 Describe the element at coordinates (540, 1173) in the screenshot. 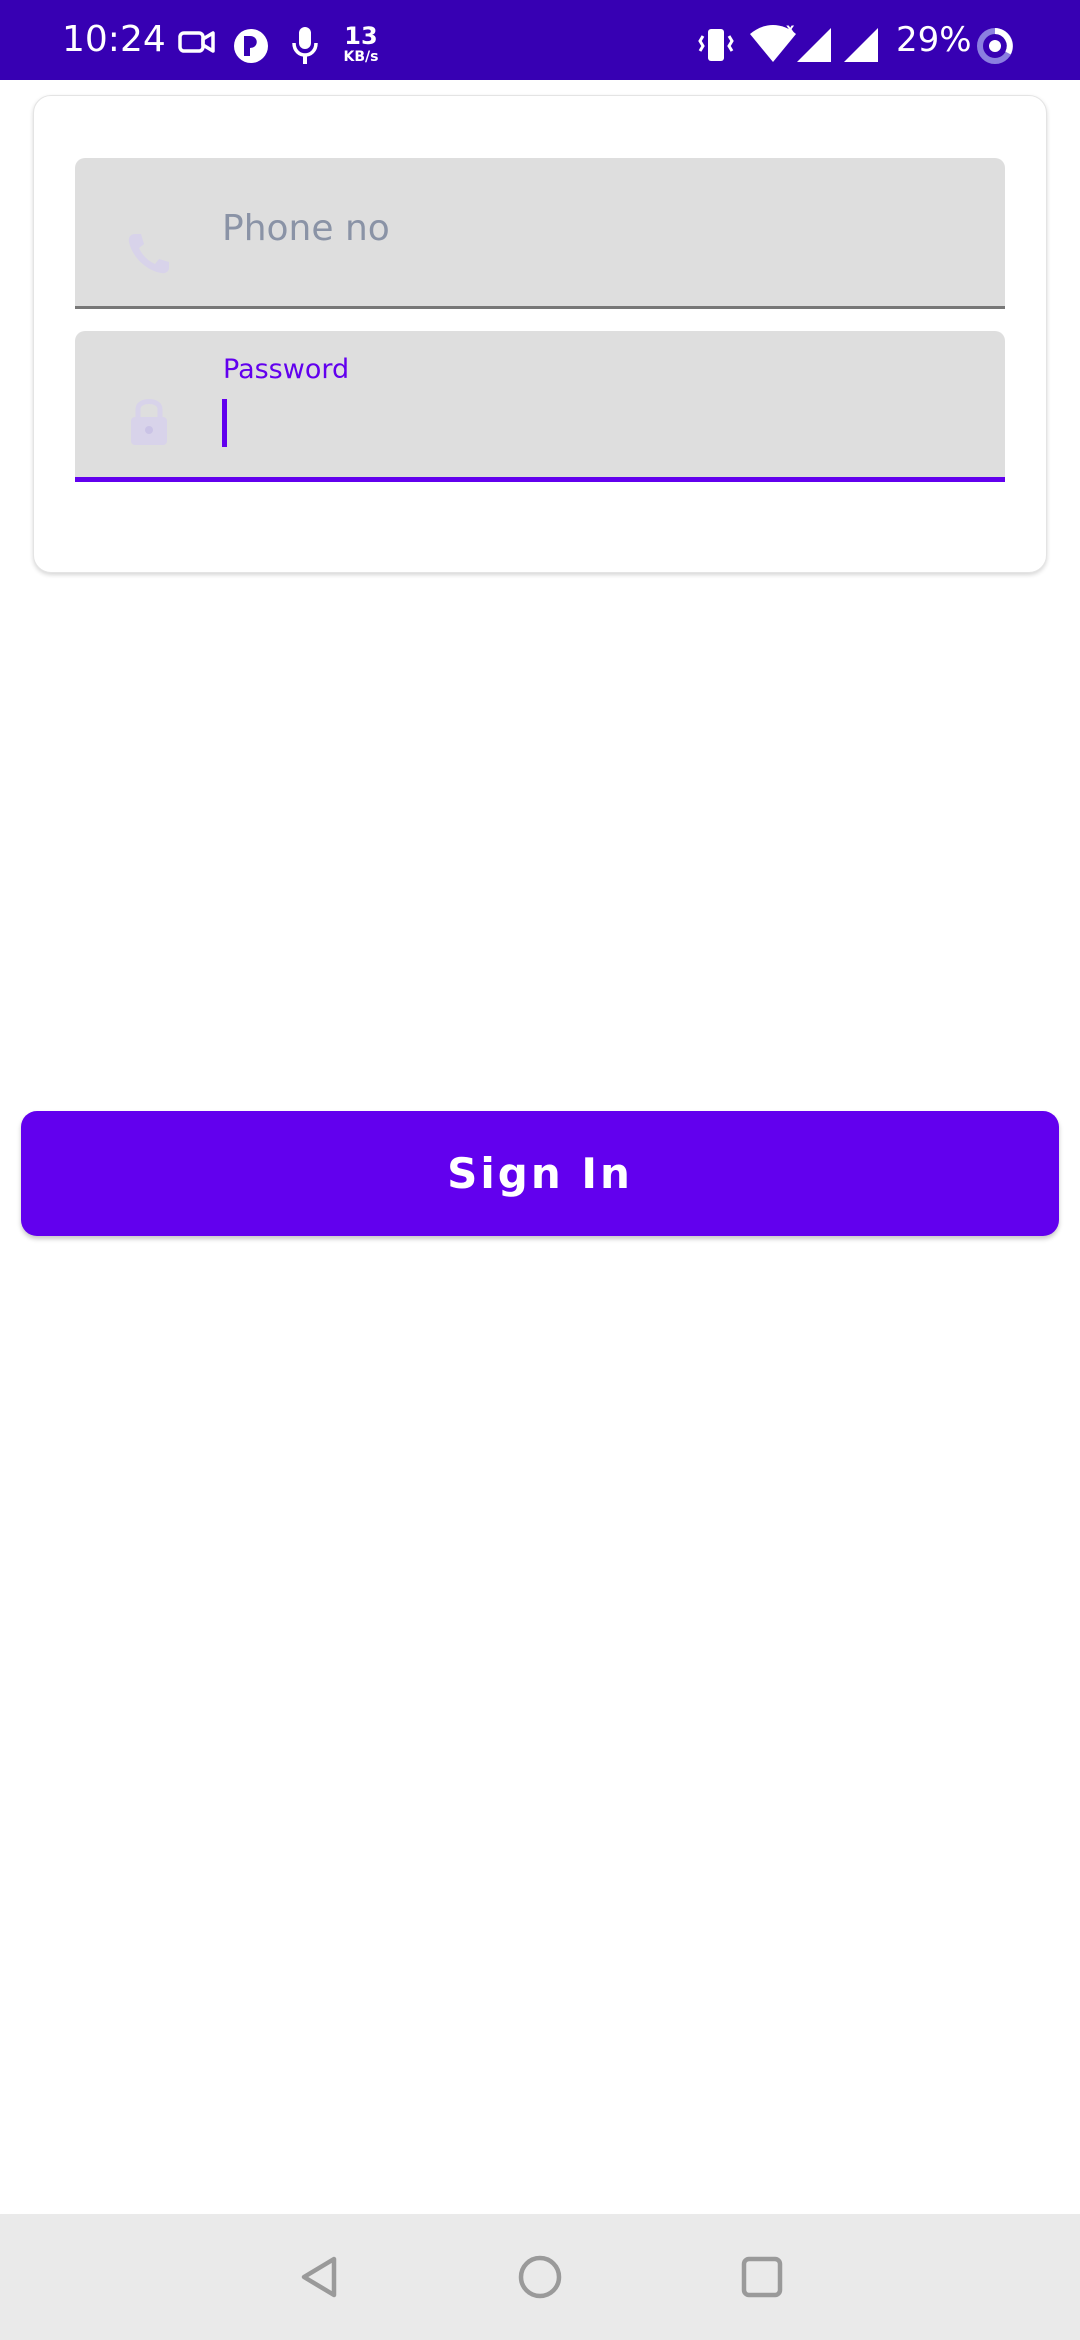

I see `sign-in-button: Sign In` at that location.